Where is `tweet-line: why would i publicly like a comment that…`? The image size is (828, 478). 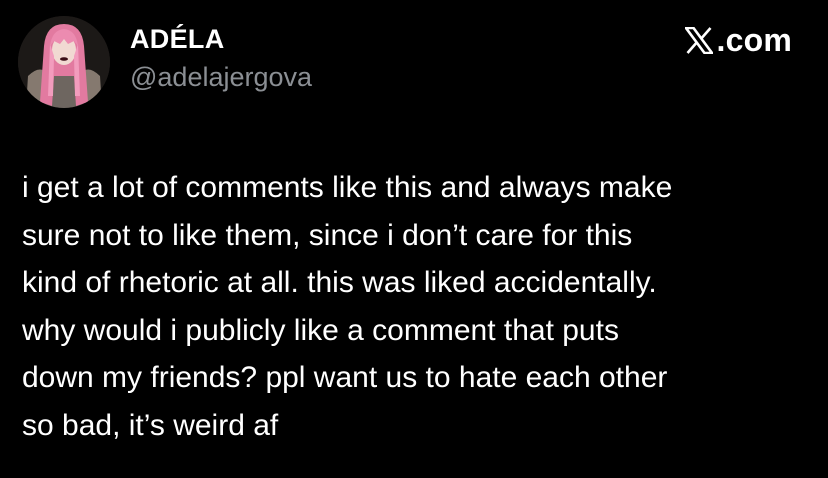
tweet-line: why would i publicly like a comment that… is located at coordinates (320, 330).